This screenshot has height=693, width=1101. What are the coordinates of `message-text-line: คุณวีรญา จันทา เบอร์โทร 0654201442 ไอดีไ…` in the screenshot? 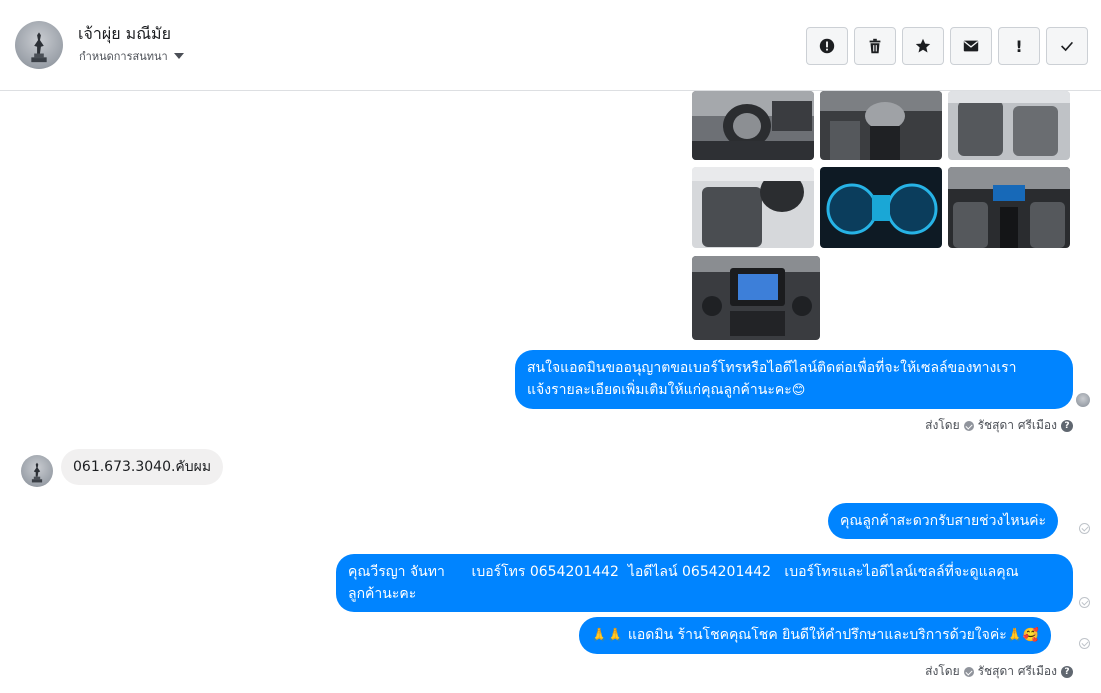 It's located at (683, 572).